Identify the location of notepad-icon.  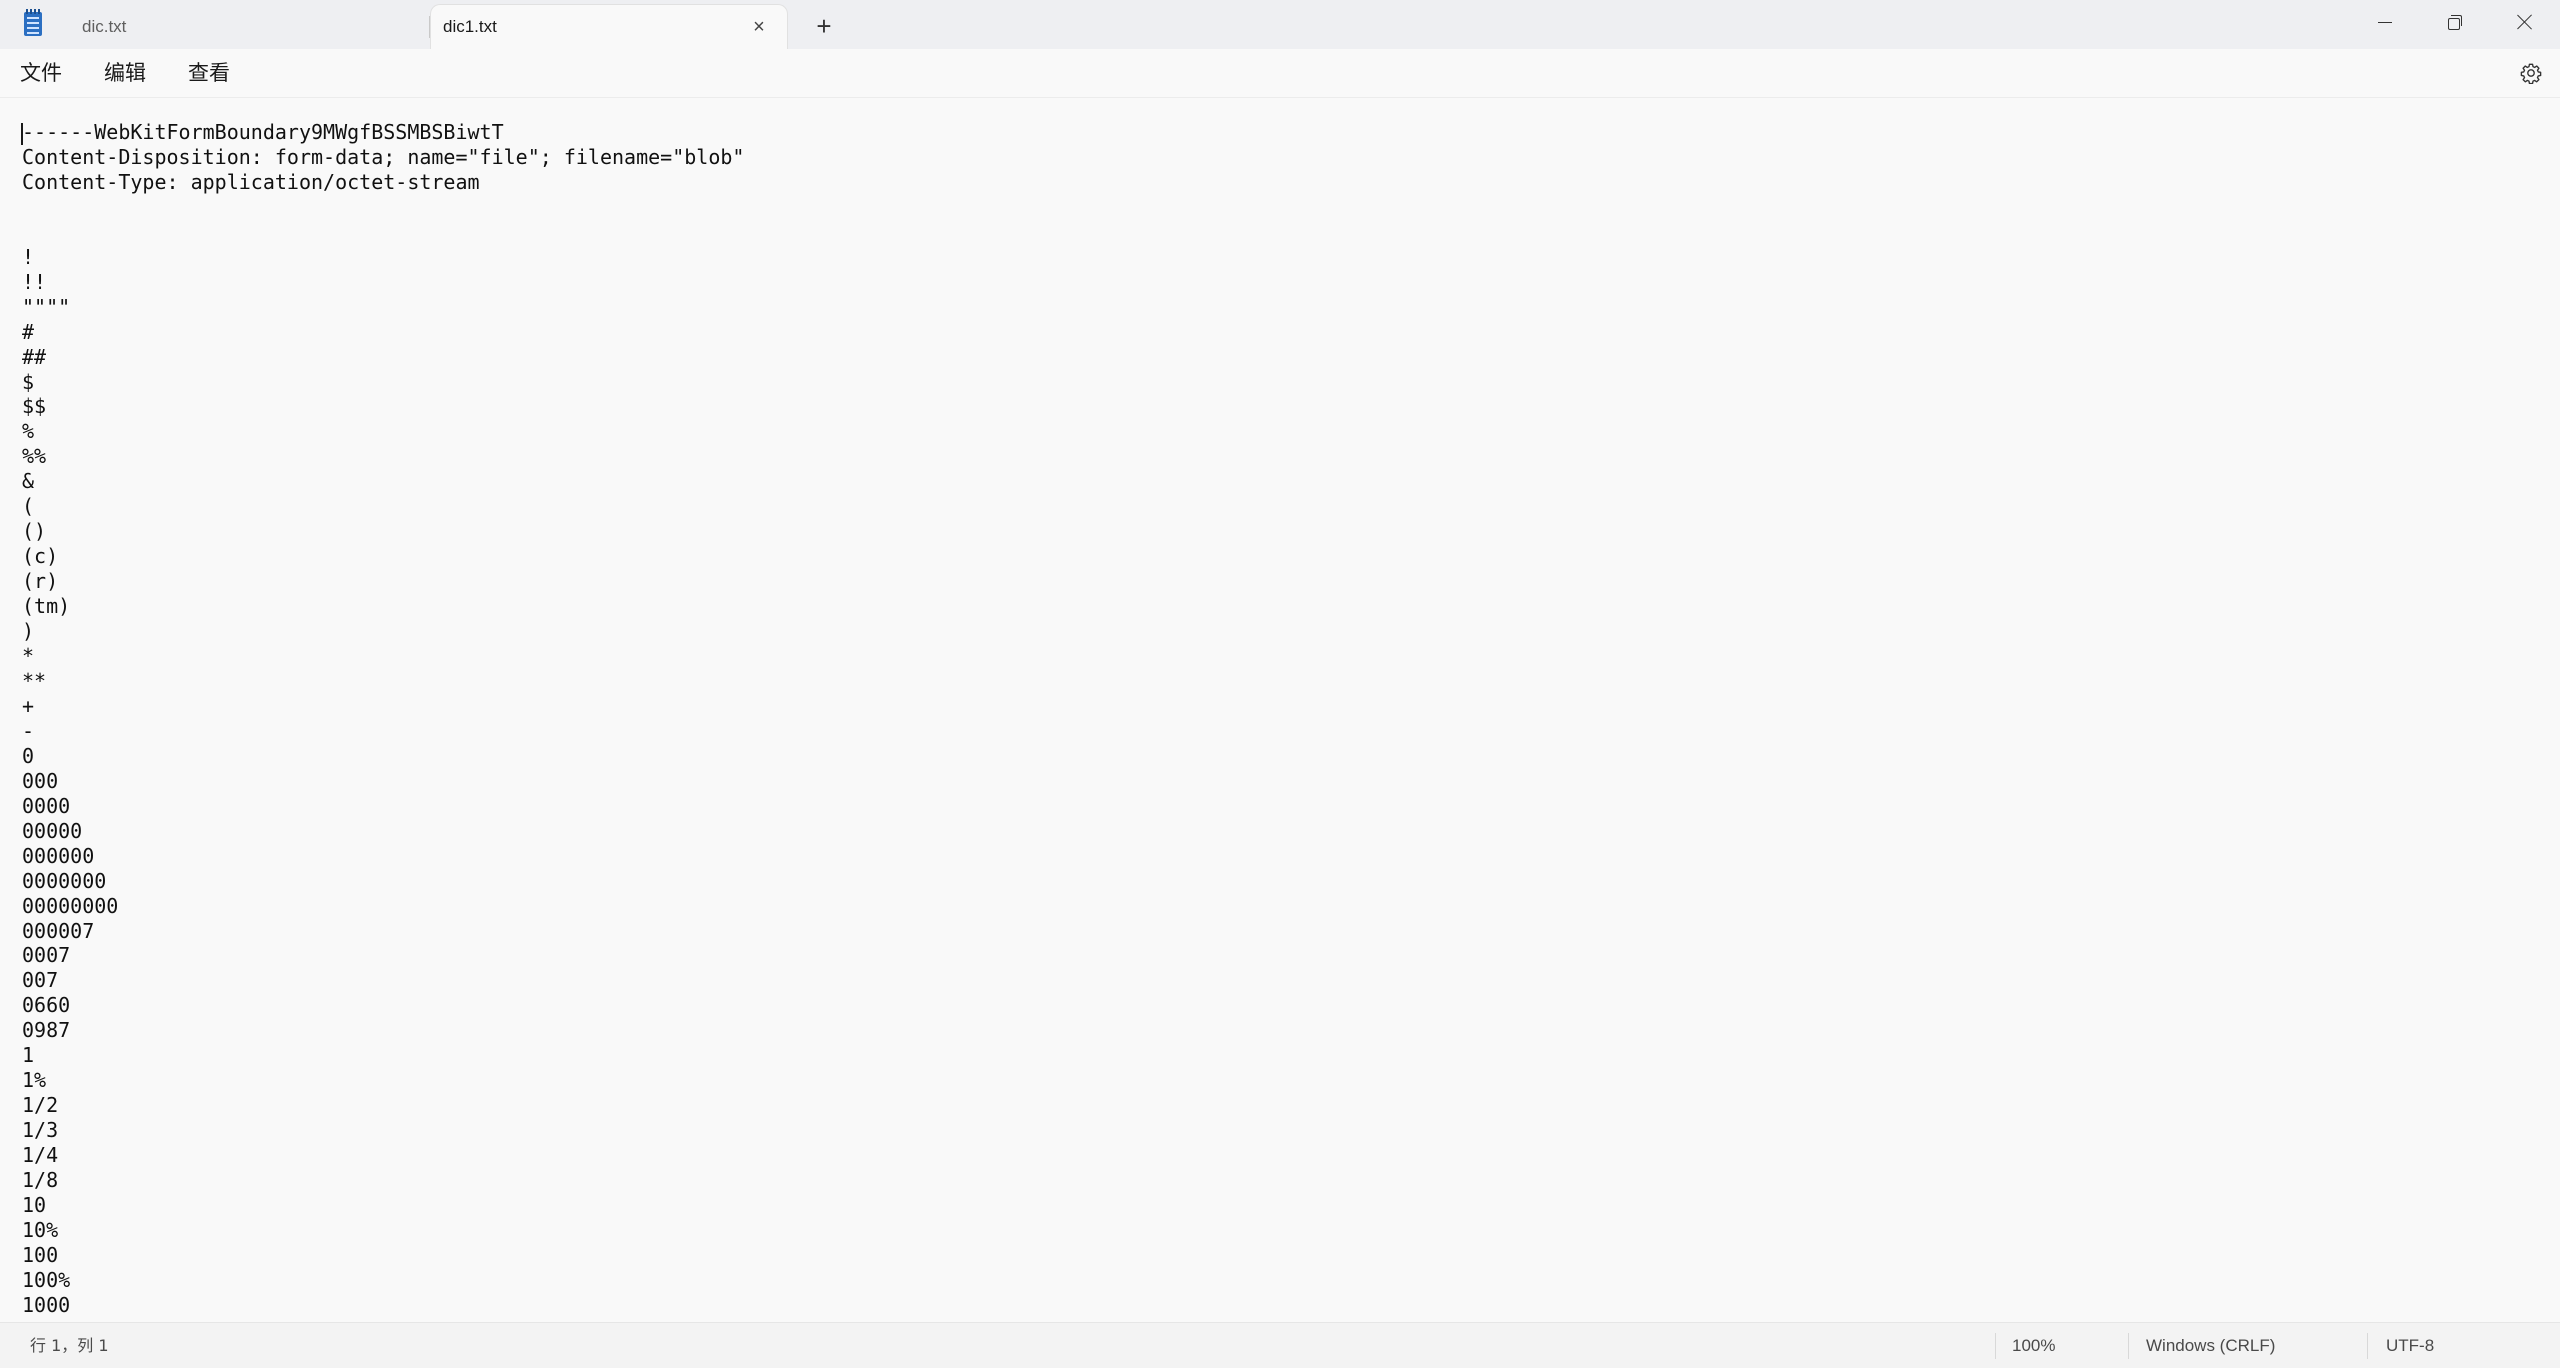
(33, 22).